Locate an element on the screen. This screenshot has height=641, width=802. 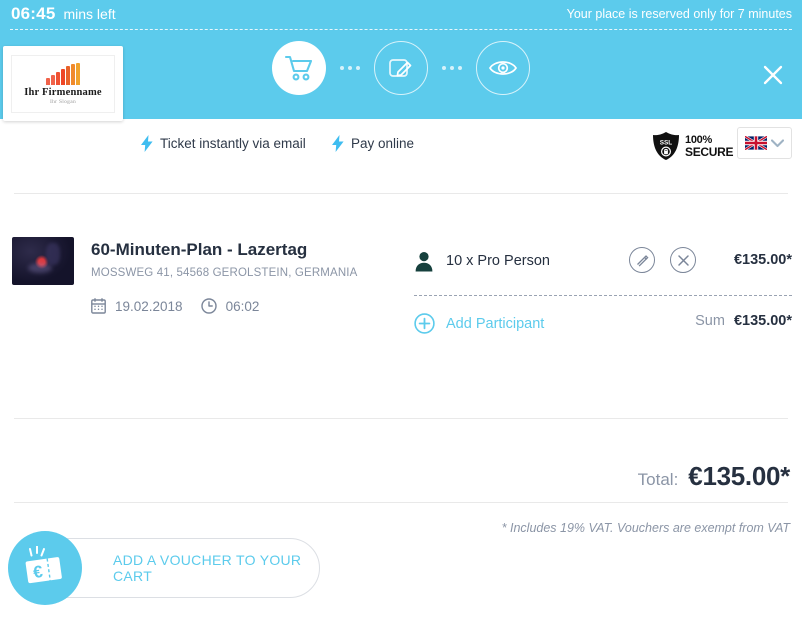
close-icon is located at coordinates (773, 75).